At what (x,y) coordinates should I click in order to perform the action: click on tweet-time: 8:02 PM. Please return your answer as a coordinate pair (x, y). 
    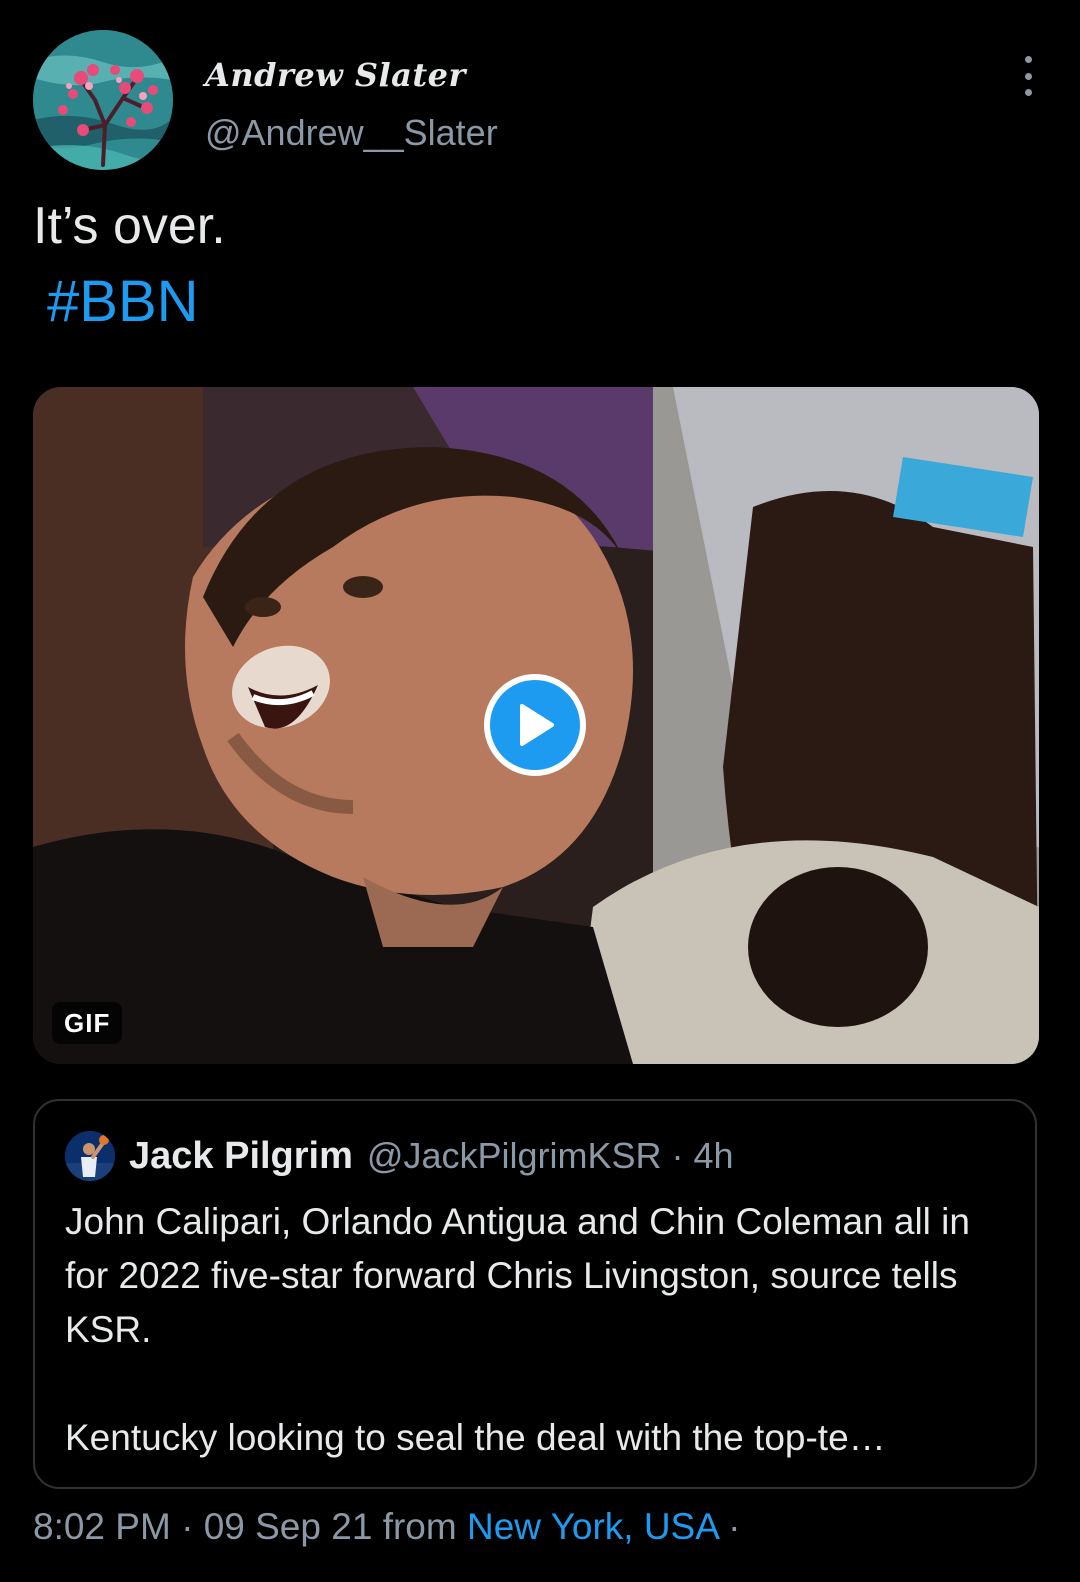
    Looking at the image, I should click on (102, 1526).